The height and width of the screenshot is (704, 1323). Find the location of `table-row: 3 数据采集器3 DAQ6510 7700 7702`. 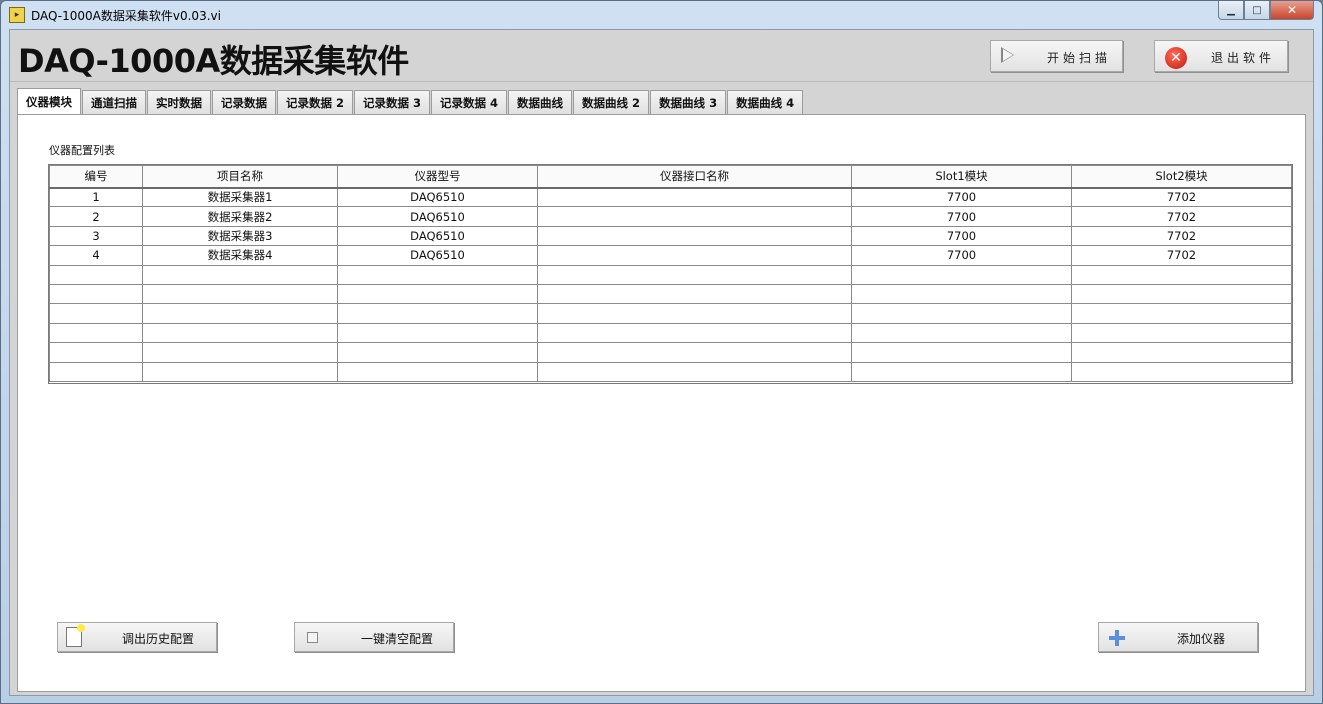

table-row: 3 数据采集器3 DAQ6510 7700 7702 is located at coordinates (670, 236).